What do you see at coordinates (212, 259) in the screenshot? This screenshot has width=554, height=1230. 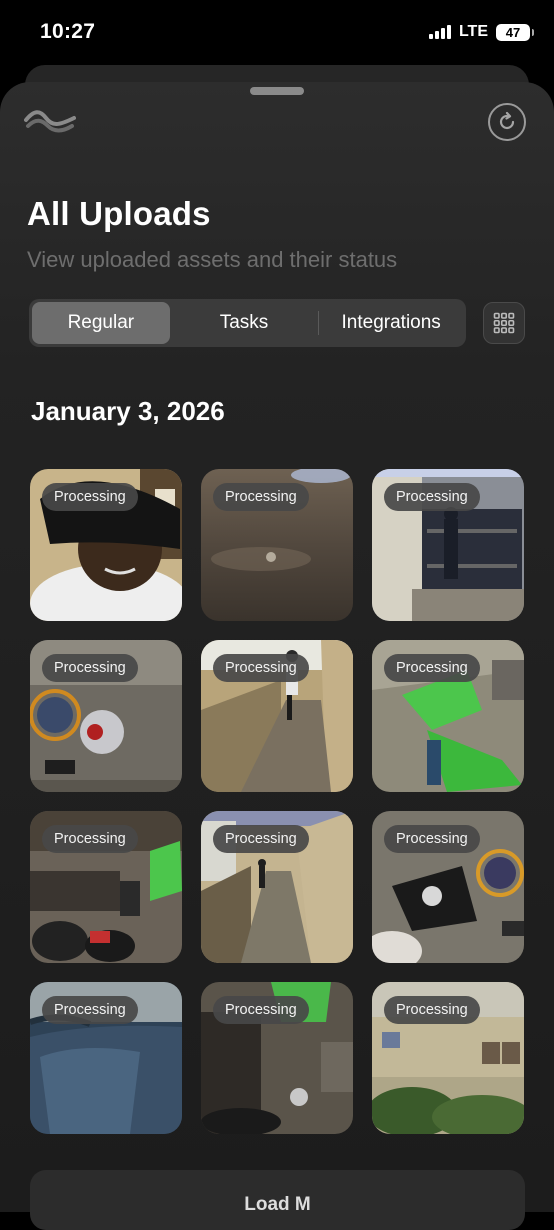 I see `page-subtitle: View uploaded assets and their status` at bounding box center [212, 259].